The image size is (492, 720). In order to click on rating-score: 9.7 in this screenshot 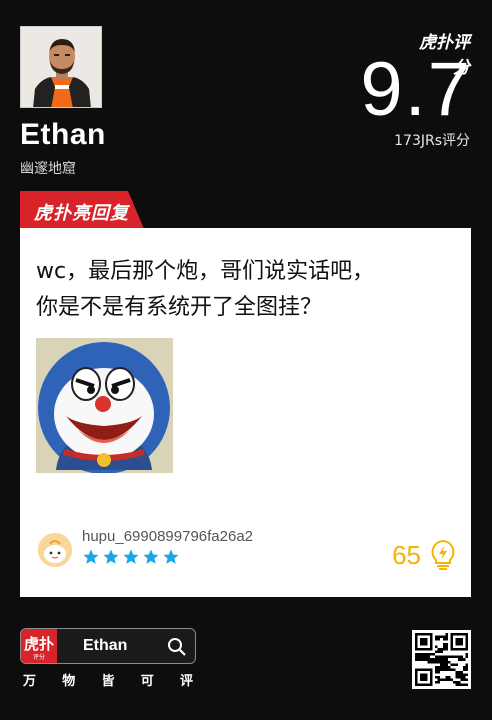, I will do `click(416, 89)`.